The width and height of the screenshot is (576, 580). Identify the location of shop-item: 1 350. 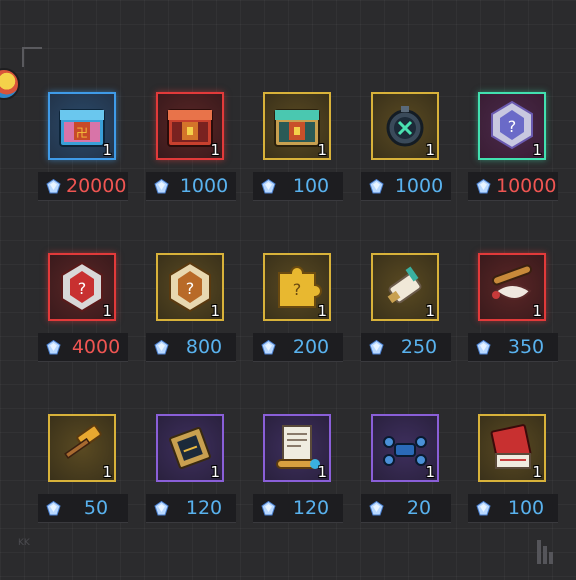
(513, 308).